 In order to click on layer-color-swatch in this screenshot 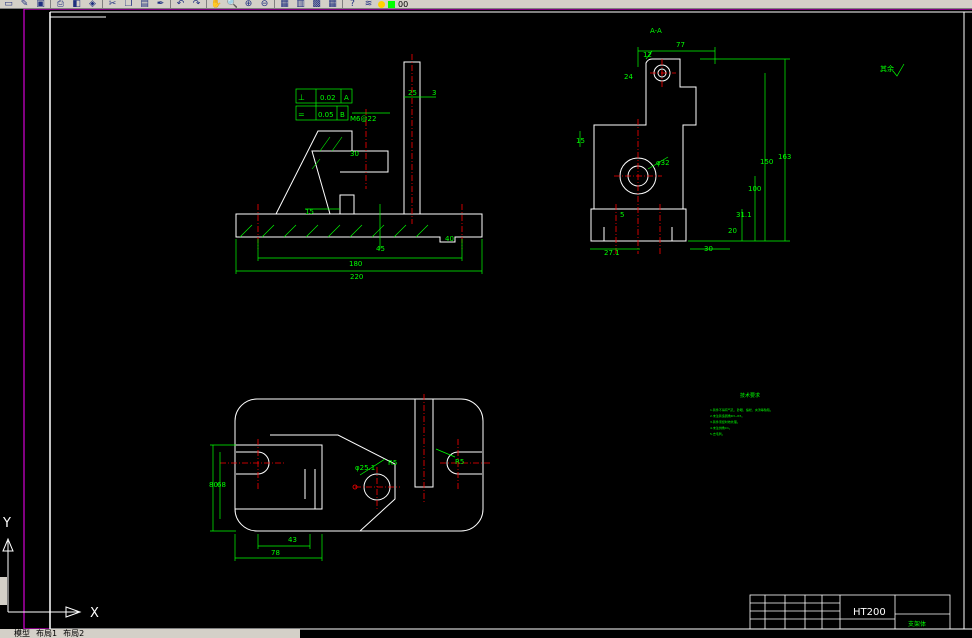, I will do `click(391, 4)`.